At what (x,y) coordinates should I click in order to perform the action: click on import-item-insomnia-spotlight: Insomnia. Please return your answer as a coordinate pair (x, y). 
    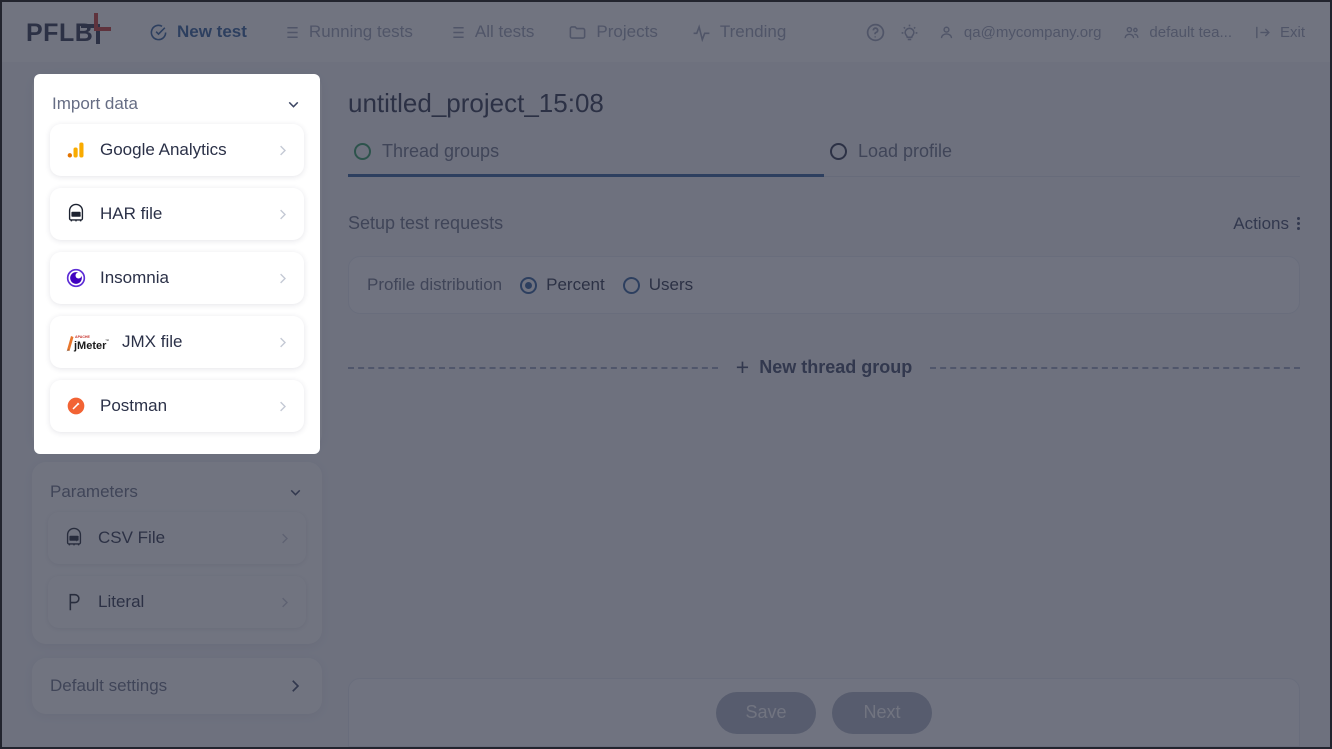
    Looking at the image, I should click on (177, 278).